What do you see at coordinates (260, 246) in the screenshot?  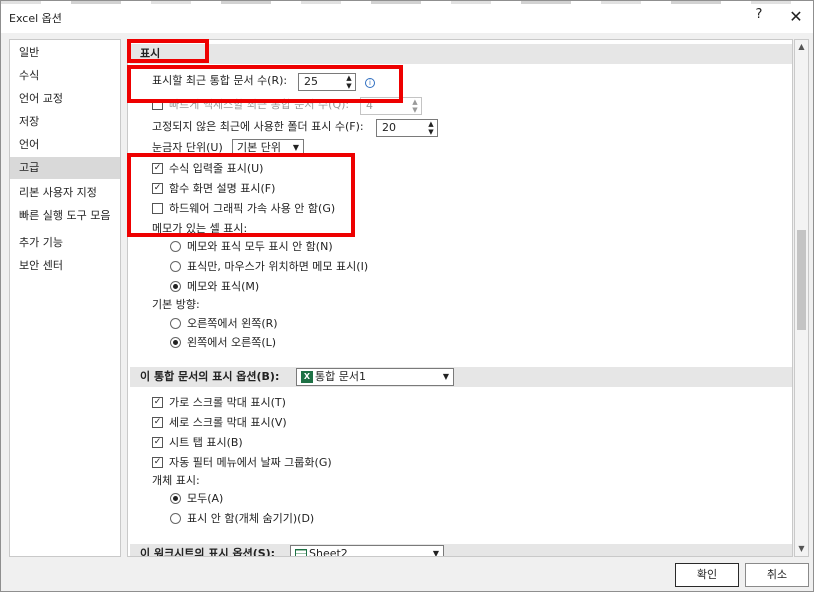 I see `comments-none-label: 메모와 표식 모두 표시 안 함(N)` at bounding box center [260, 246].